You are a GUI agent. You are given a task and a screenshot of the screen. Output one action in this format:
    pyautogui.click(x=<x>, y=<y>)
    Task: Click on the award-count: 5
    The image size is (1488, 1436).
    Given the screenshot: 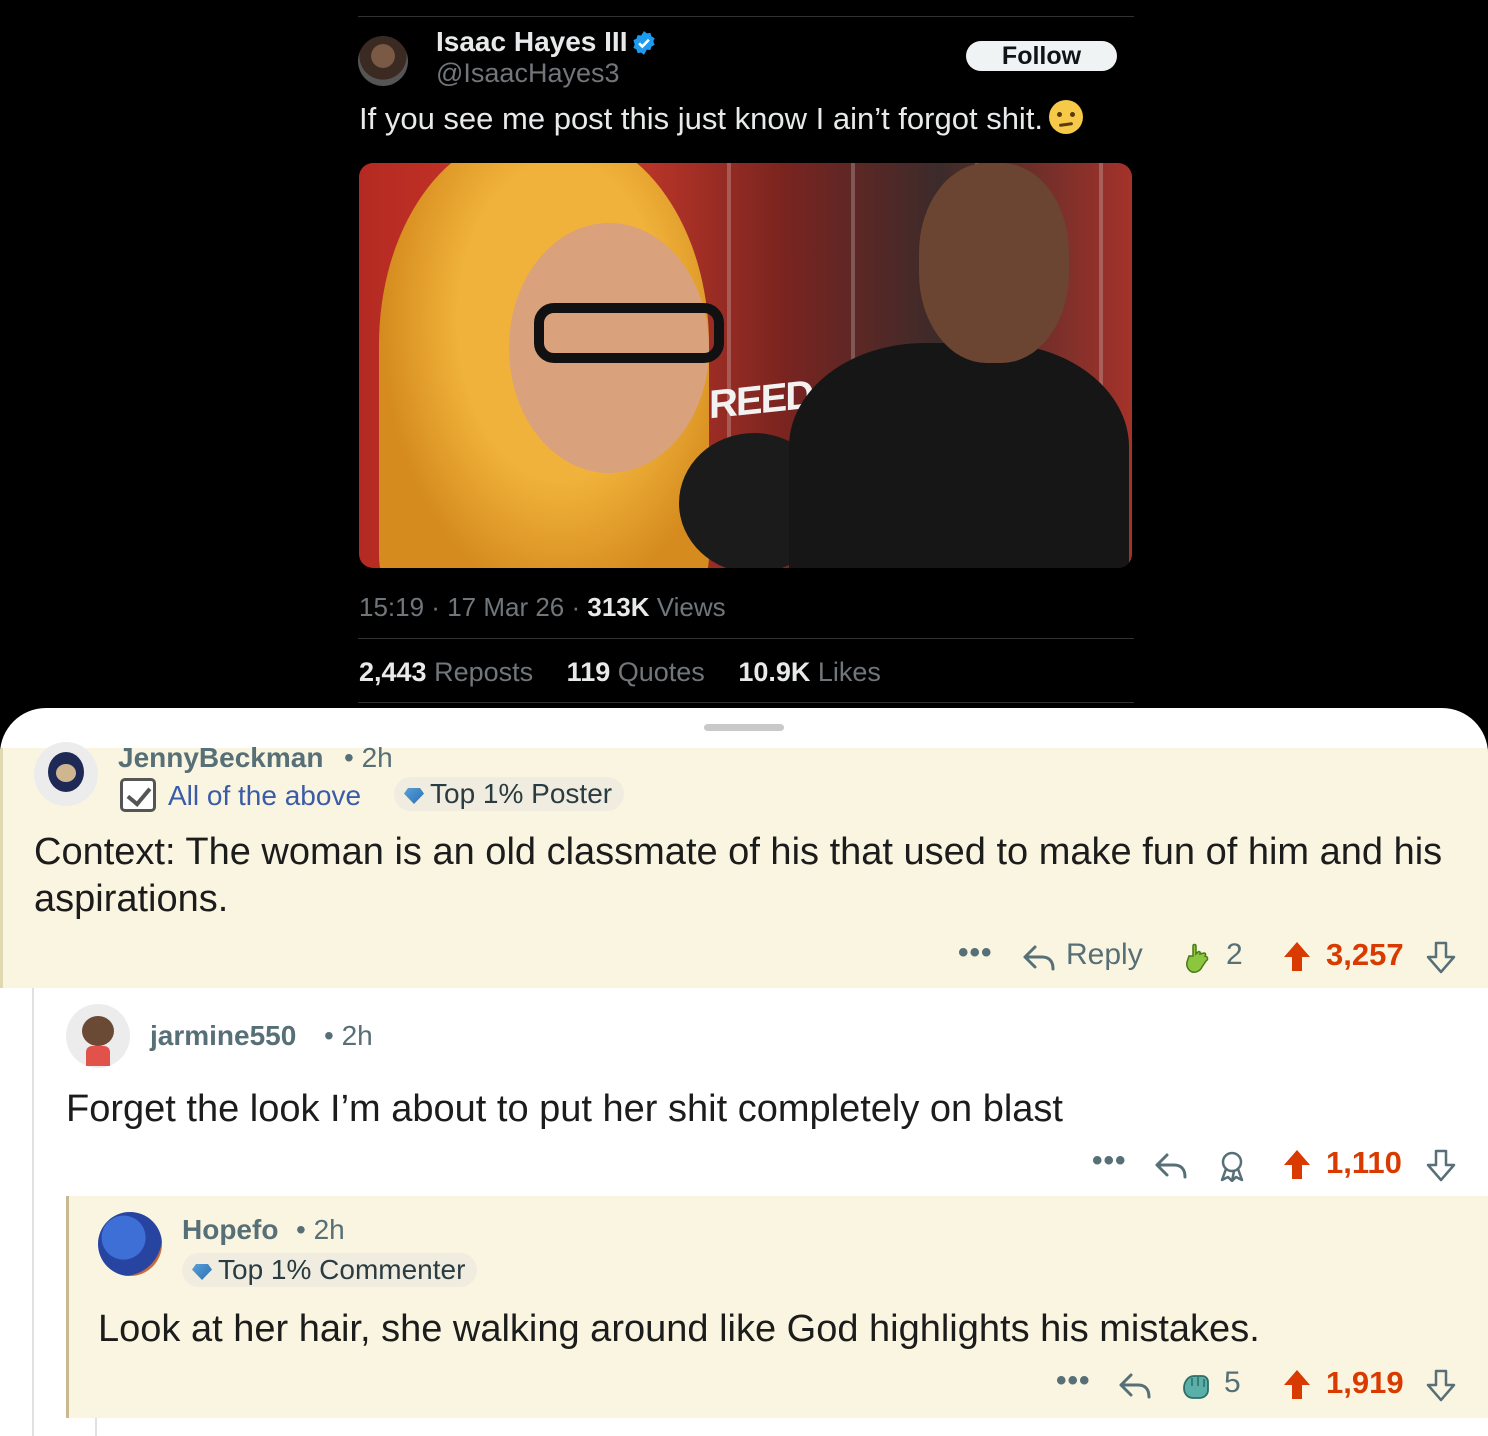 What is the action you would take?
    pyautogui.click(x=1232, y=1382)
    